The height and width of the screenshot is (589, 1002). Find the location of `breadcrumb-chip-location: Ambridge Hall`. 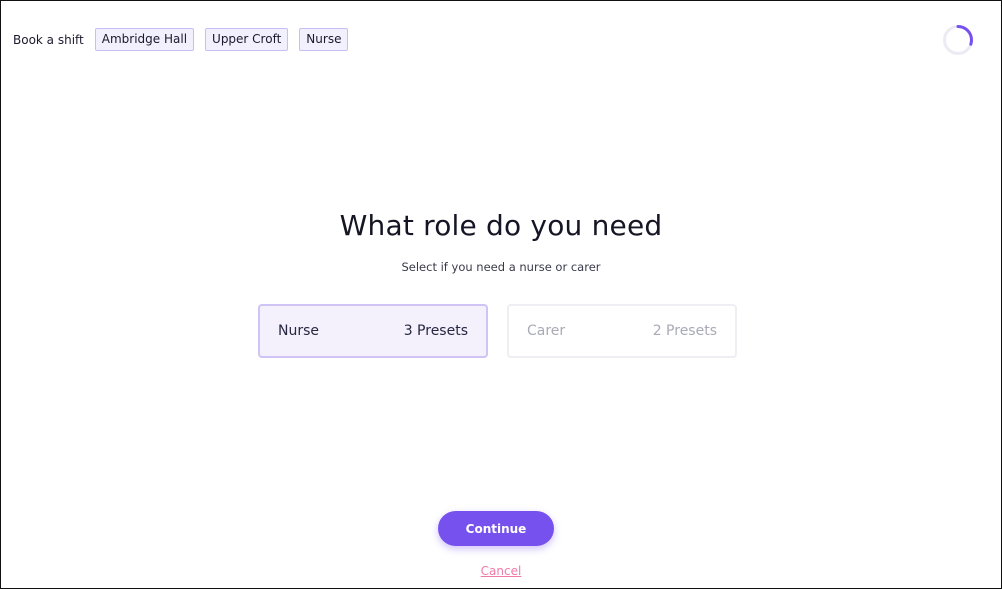

breadcrumb-chip-location: Ambridge Hall is located at coordinates (144, 39).